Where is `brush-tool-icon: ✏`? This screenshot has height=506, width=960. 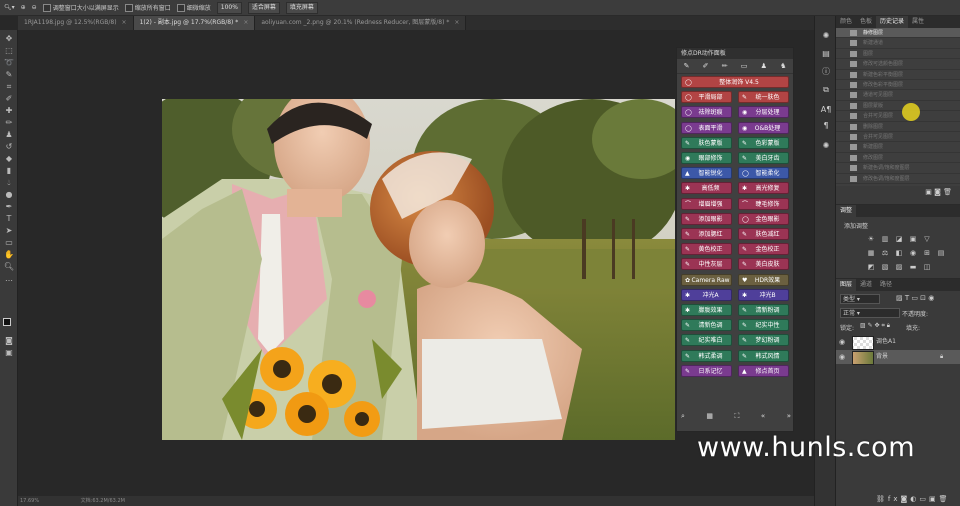 brush-tool-icon: ✏ is located at coordinates (9, 122).